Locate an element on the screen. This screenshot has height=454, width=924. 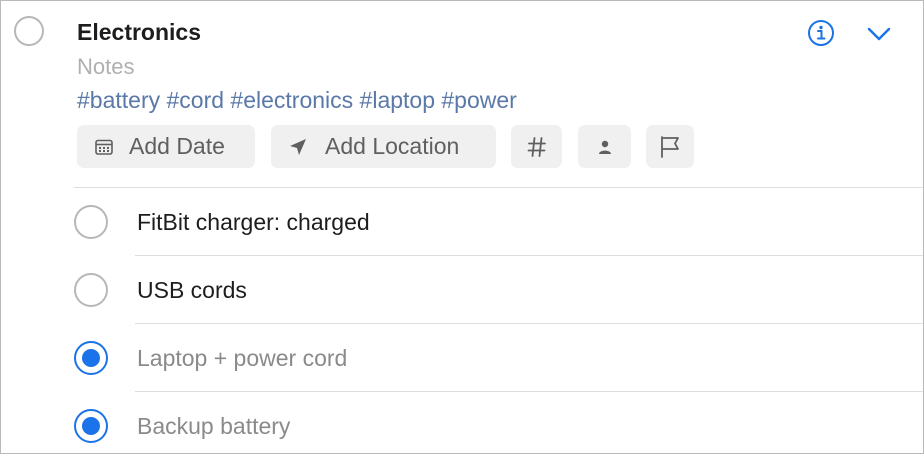
hashtag-icon is located at coordinates (536, 146).